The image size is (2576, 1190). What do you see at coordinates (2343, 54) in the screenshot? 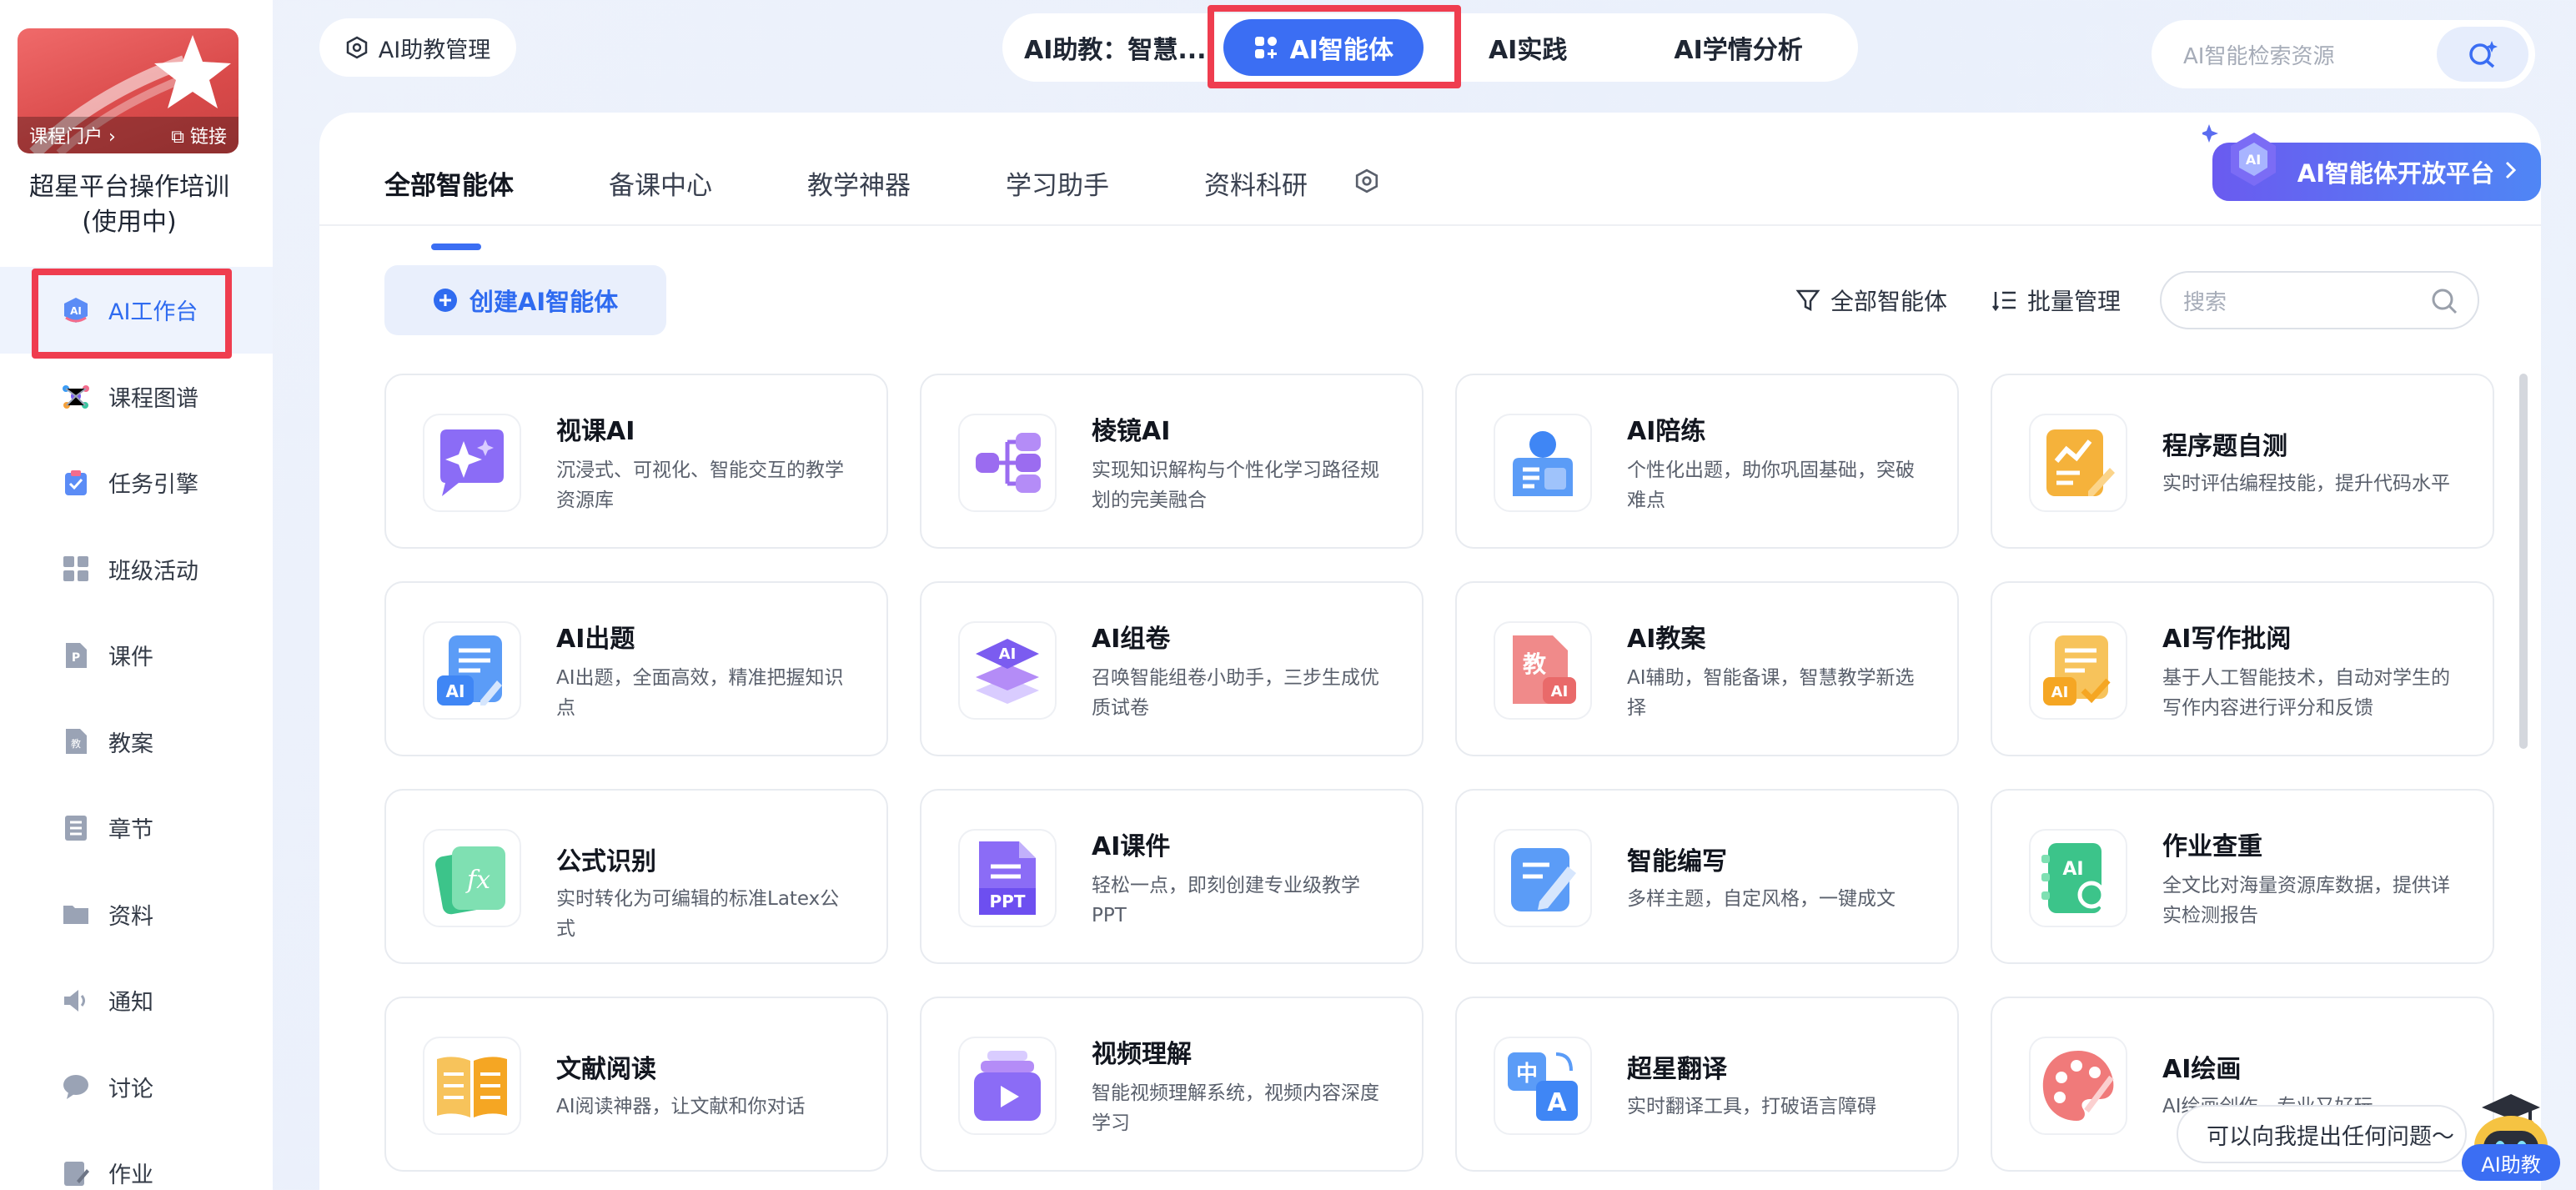
I see `top-search-input: AI智能检索资源` at bounding box center [2343, 54].